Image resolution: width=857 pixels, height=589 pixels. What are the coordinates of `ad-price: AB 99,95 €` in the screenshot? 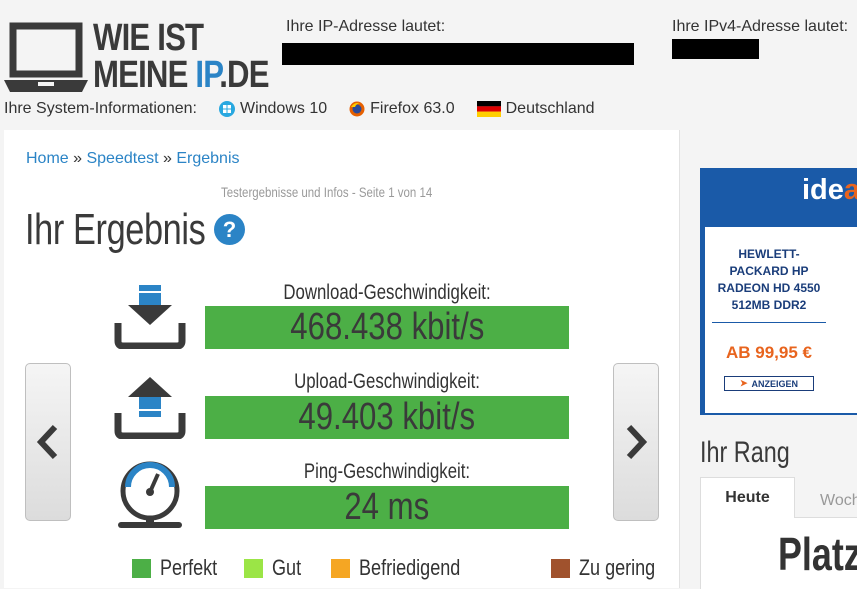 It's located at (769, 352).